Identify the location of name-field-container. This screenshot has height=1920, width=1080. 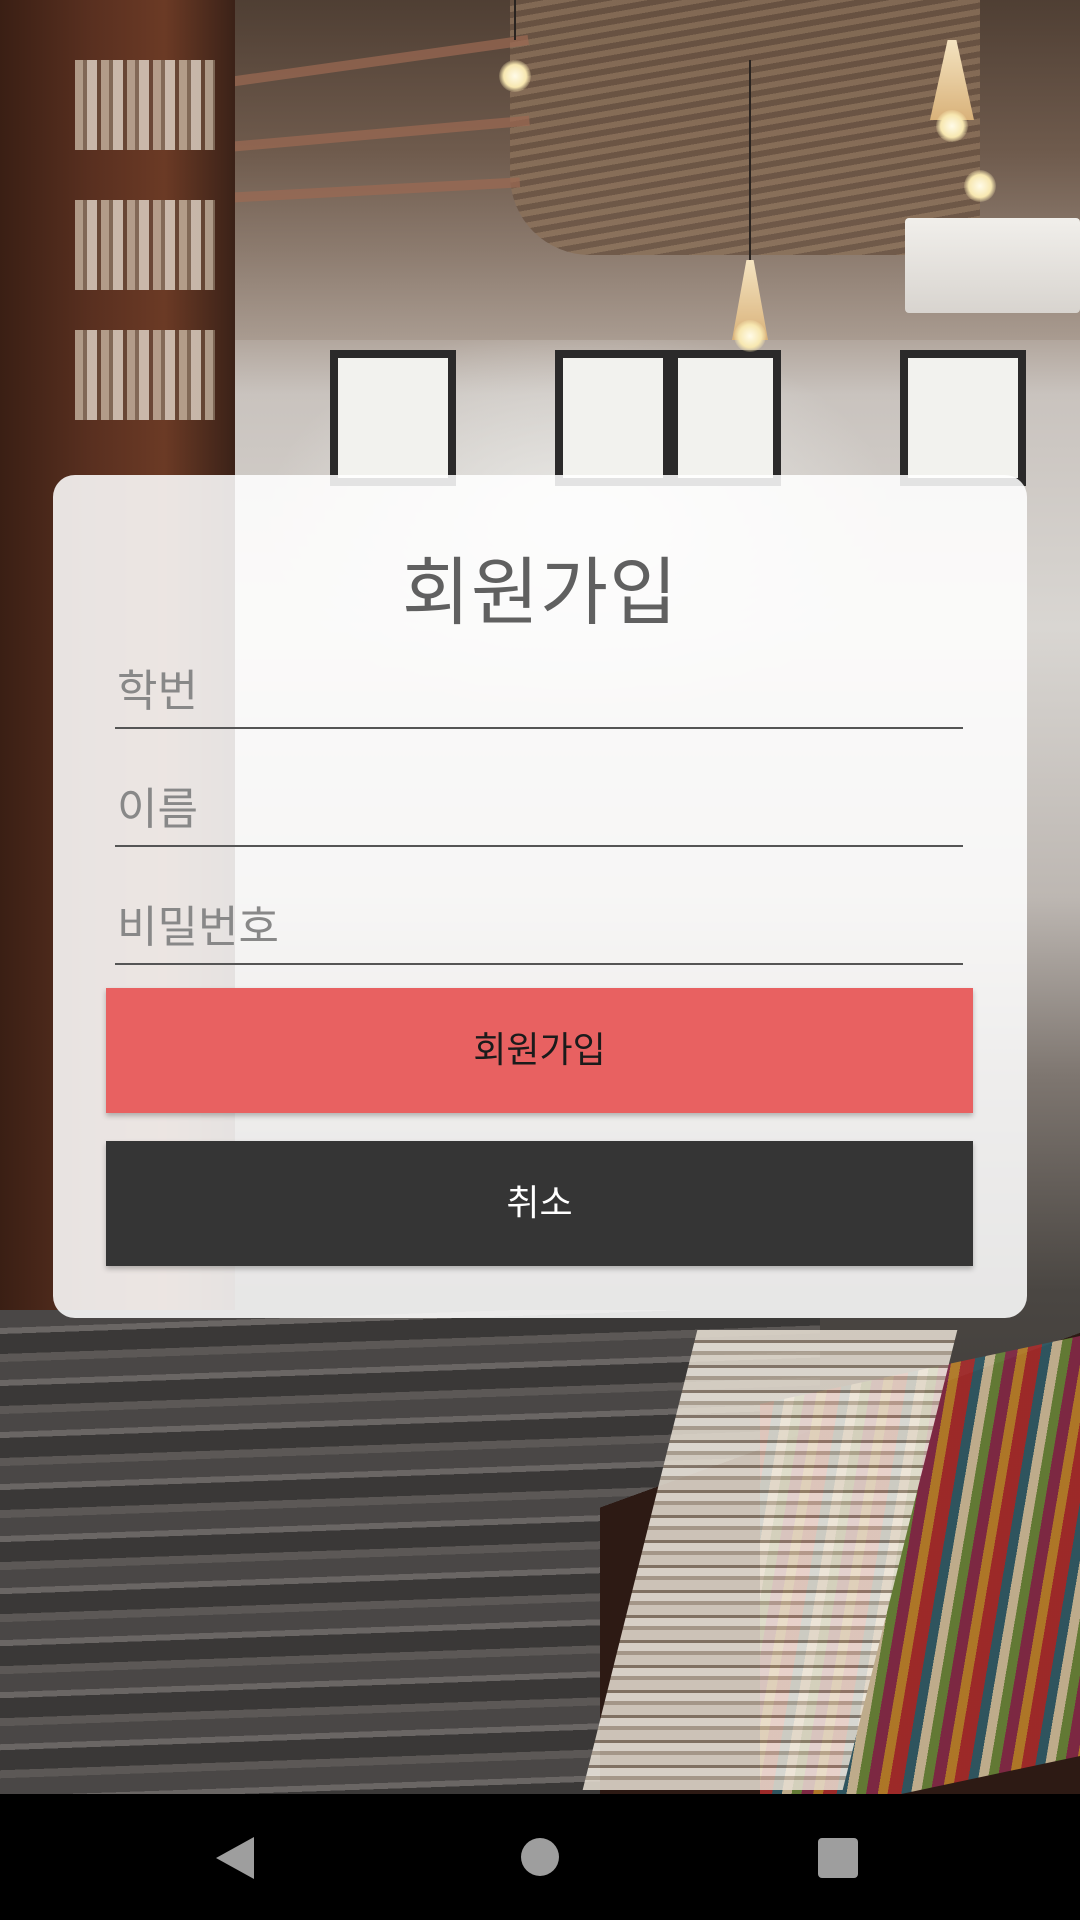
(541, 810).